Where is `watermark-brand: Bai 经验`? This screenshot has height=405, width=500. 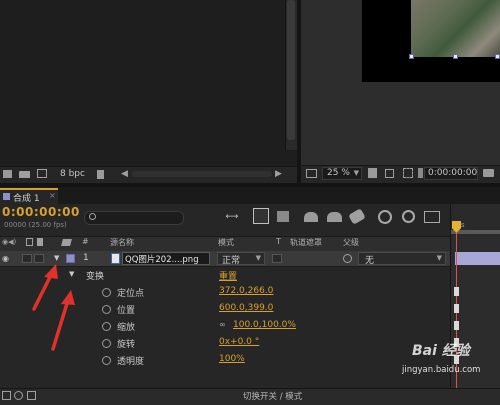
watermark-brand: Bai 经验 is located at coordinates (441, 351).